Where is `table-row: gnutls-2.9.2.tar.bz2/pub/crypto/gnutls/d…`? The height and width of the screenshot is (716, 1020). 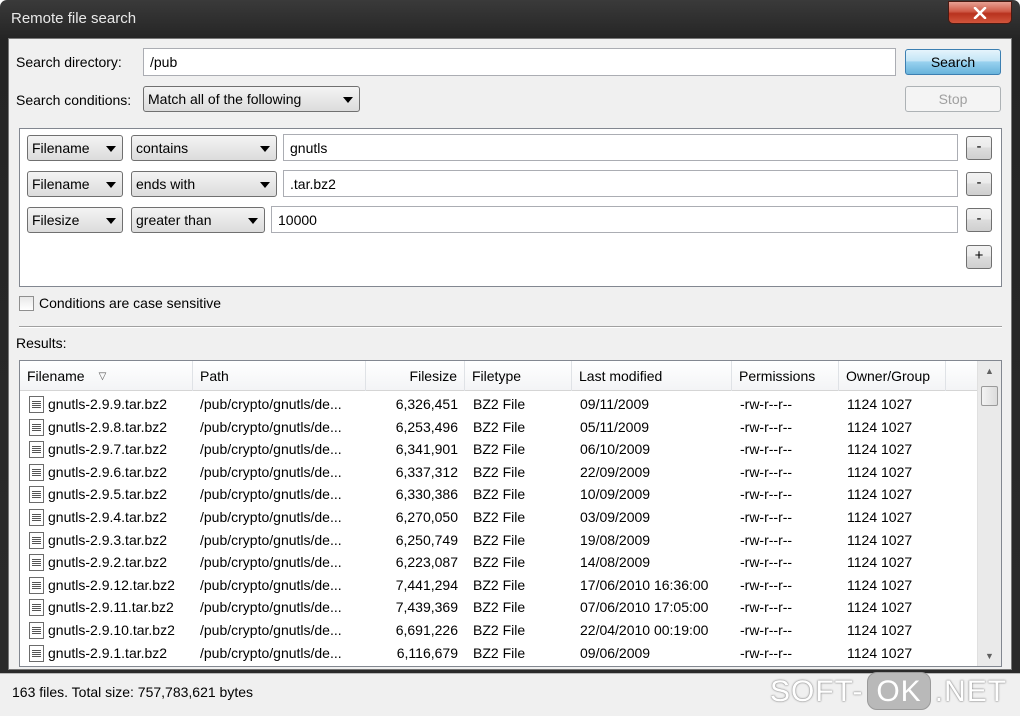
table-row: gnutls-2.9.2.tar.bz2/pub/crypto/gnutls/d… is located at coordinates (498, 562).